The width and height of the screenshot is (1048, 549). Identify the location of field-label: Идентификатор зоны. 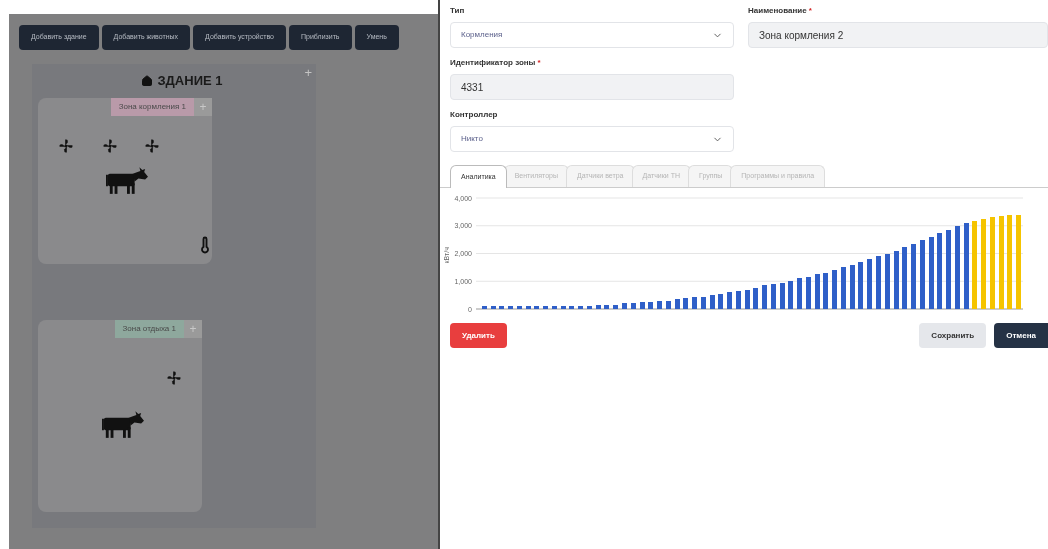
(493, 62).